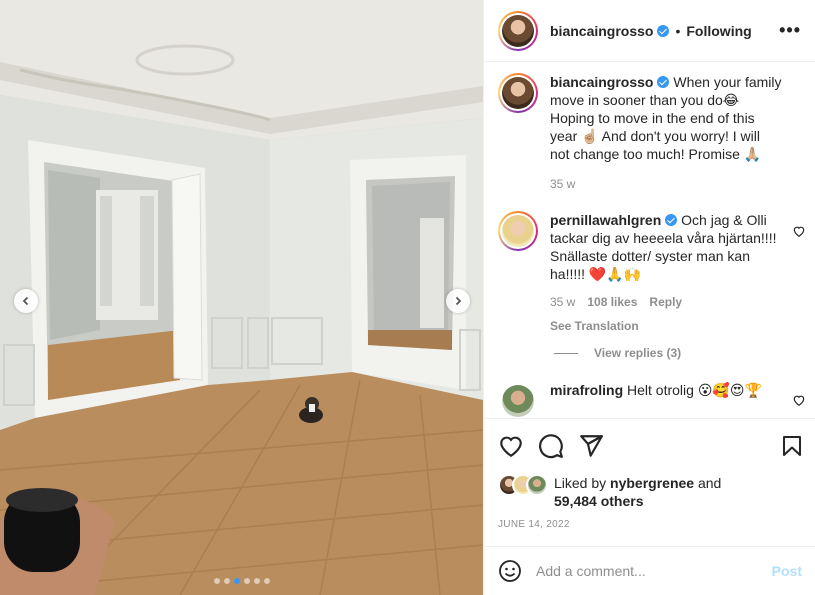  Describe the element at coordinates (510, 571) in the screenshot. I see `emoji-icon` at that location.